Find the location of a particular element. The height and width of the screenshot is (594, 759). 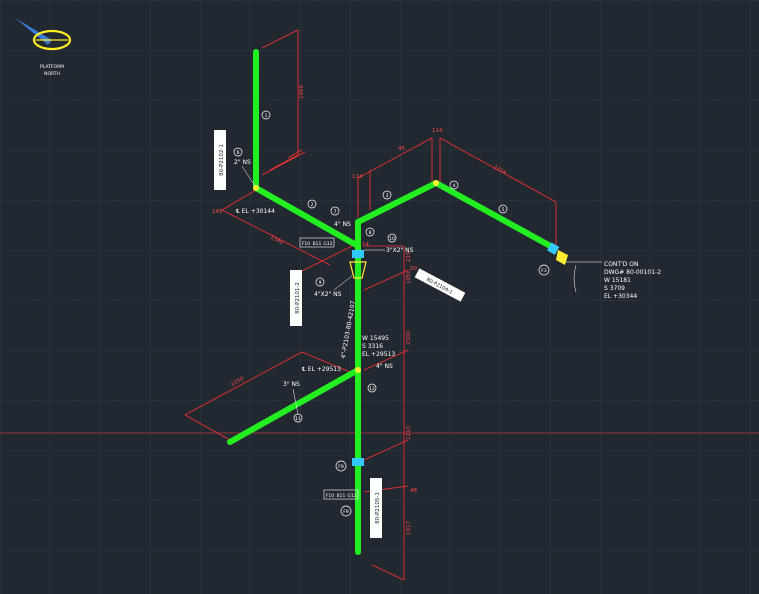

label-s-val: S 3316 is located at coordinates (372, 346).